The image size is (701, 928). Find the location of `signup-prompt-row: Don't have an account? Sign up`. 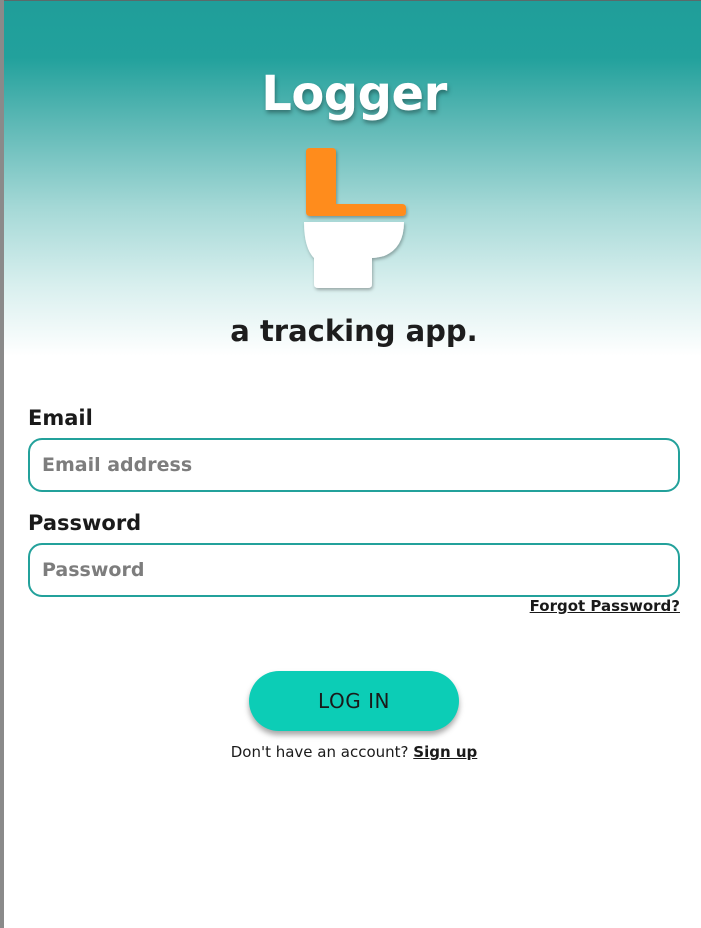

signup-prompt-row: Don't have an account? Sign up is located at coordinates (350, 752).